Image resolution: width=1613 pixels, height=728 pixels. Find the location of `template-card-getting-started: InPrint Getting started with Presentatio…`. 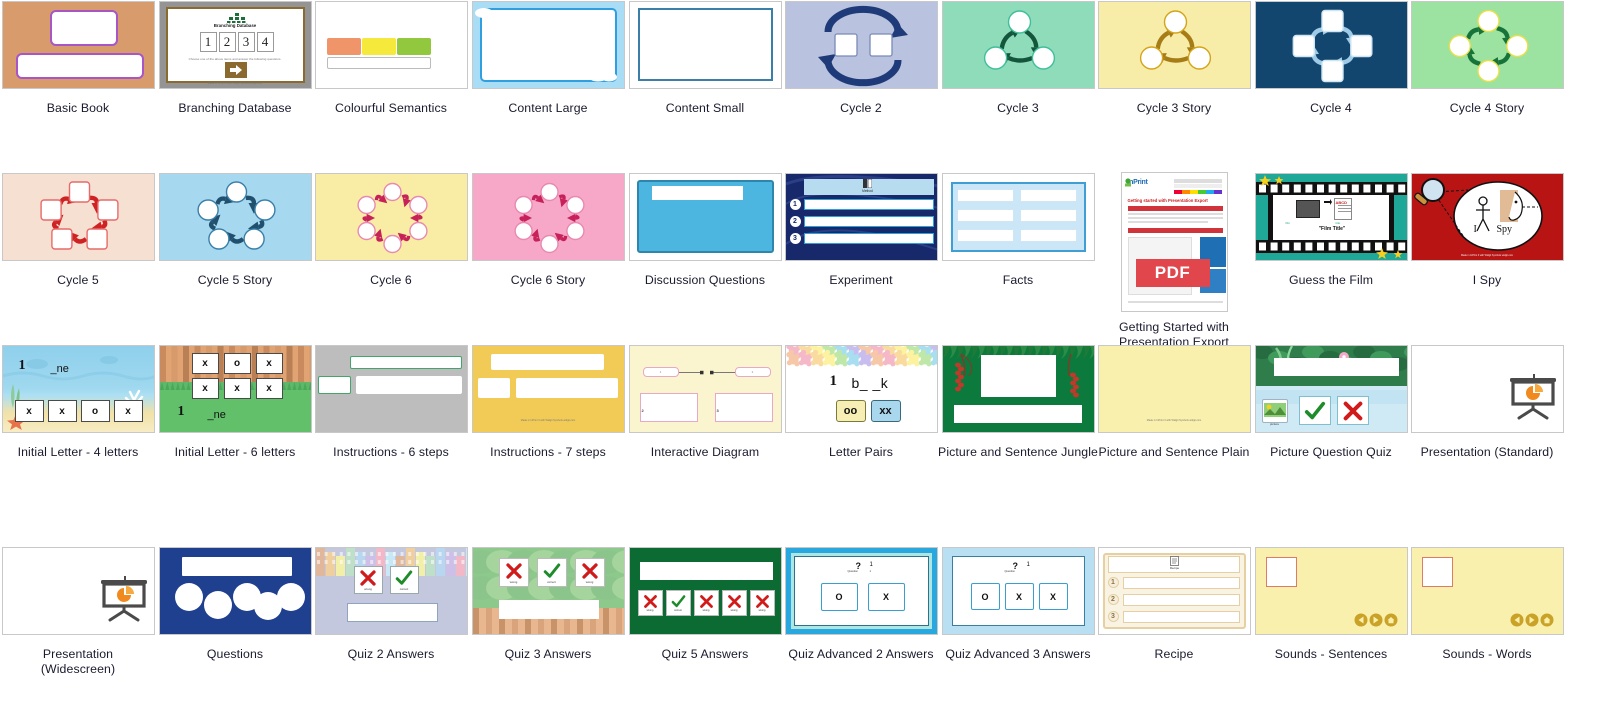

template-card-getting-started: InPrint Getting started with Presentatio… is located at coordinates (1174, 261).